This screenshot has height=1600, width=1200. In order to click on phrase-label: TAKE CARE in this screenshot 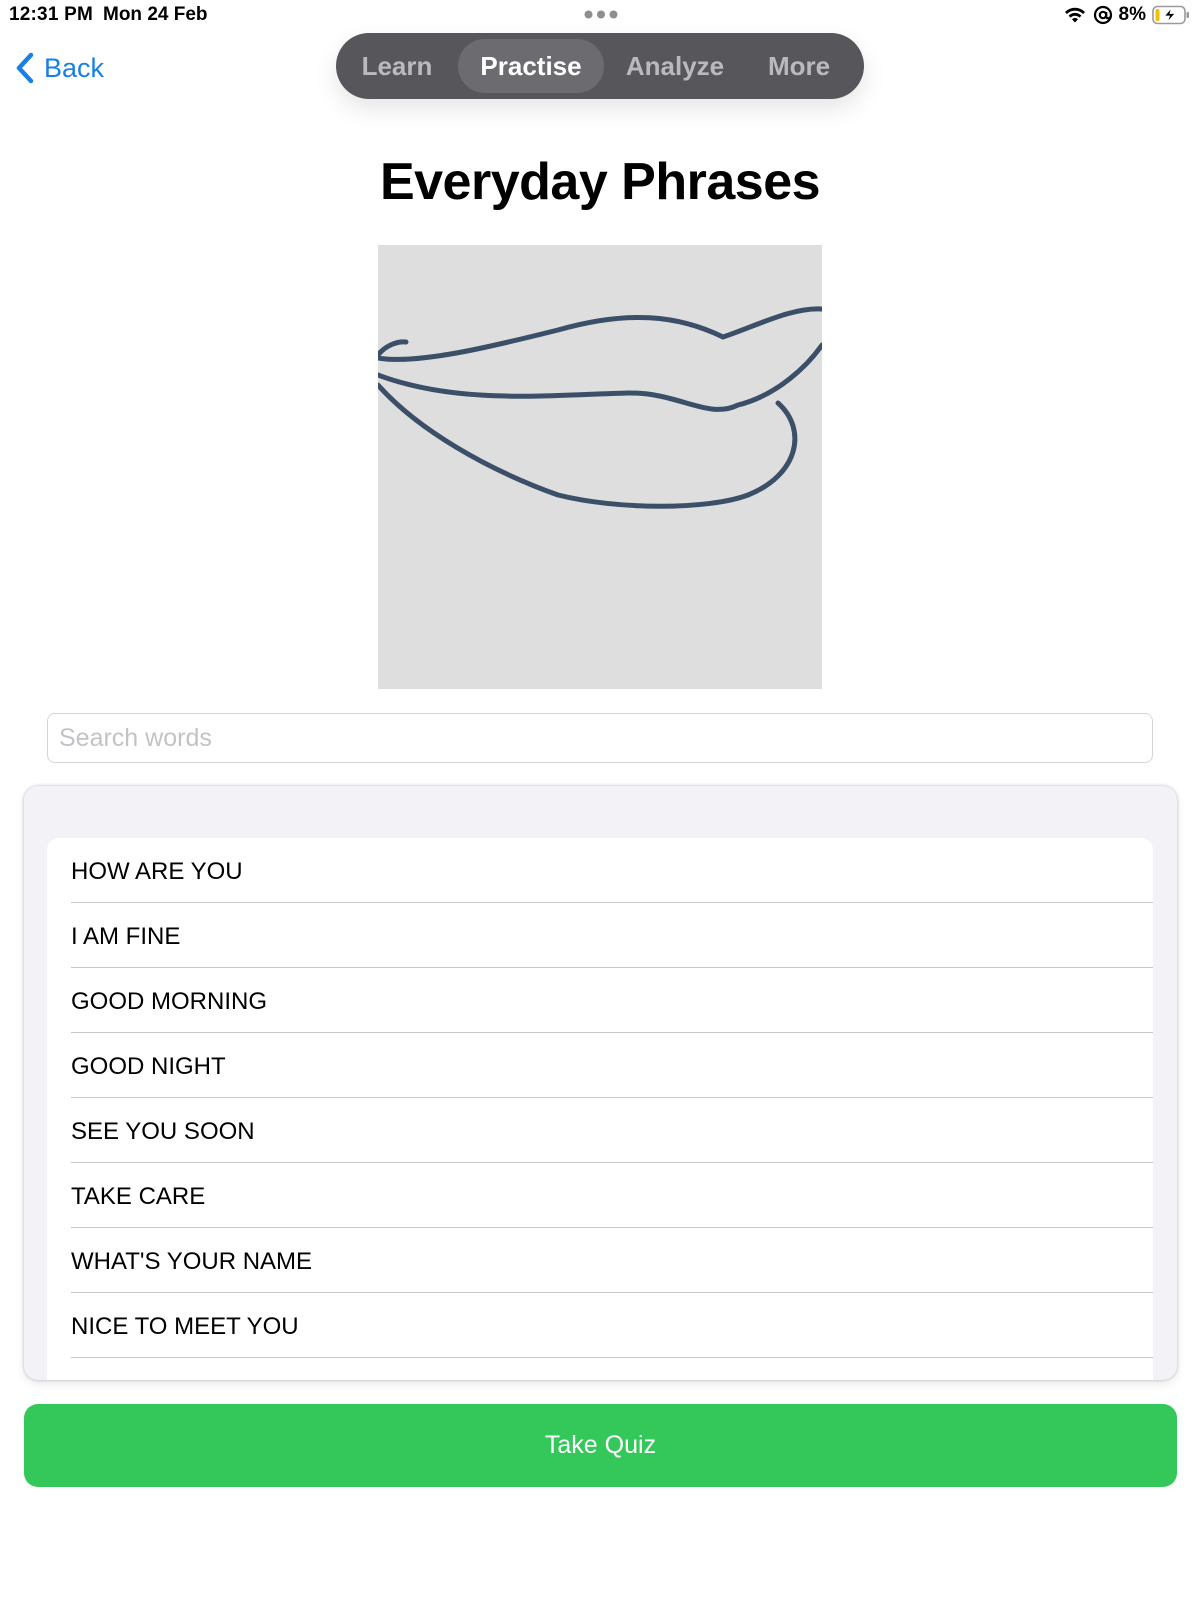, I will do `click(138, 1196)`.